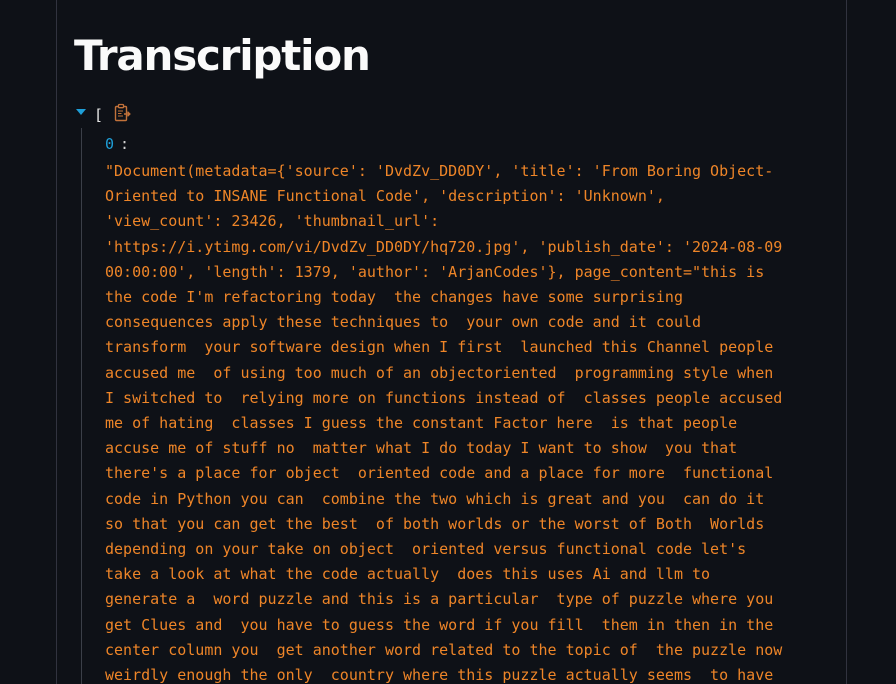 The width and height of the screenshot is (896, 684). What do you see at coordinates (110, 144) in the screenshot?
I see `json-item-index: 0` at bounding box center [110, 144].